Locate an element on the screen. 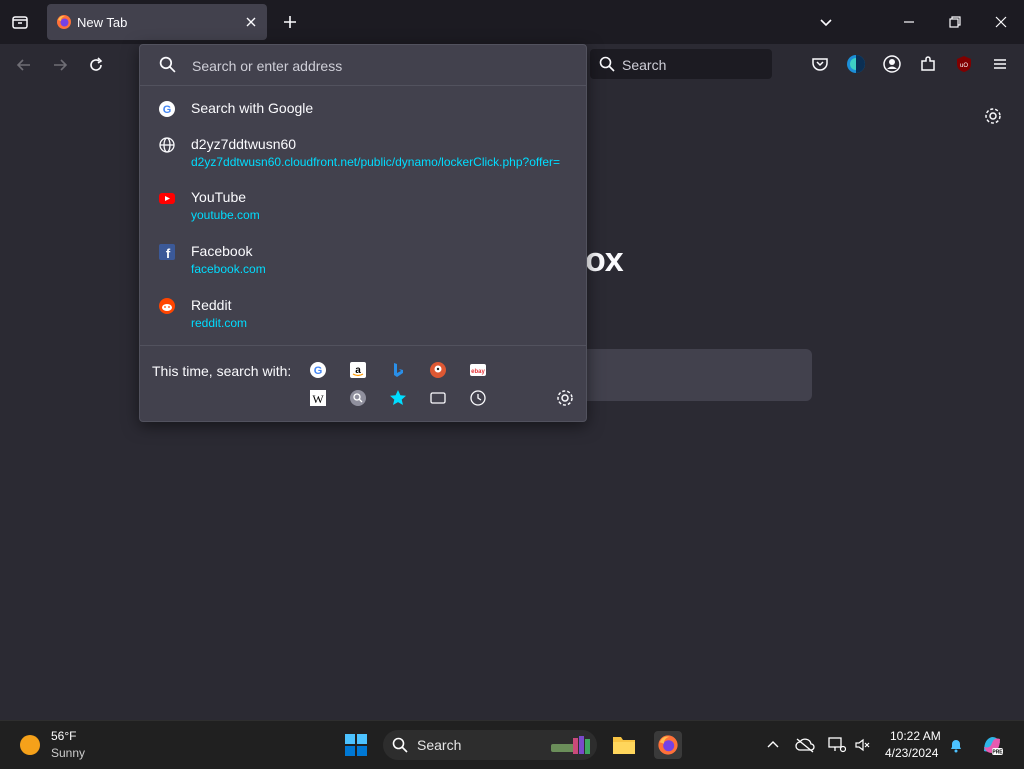 Image resolution: width=1024 pixels, height=769 pixels. bookmarks-search-button is located at coordinates (398, 398).